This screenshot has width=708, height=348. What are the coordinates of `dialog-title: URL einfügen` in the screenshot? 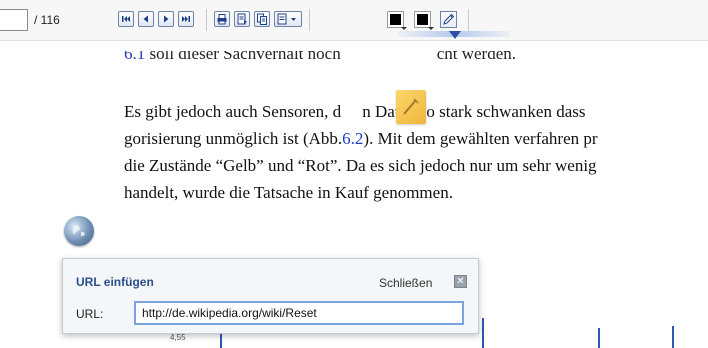 It's located at (115, 282).